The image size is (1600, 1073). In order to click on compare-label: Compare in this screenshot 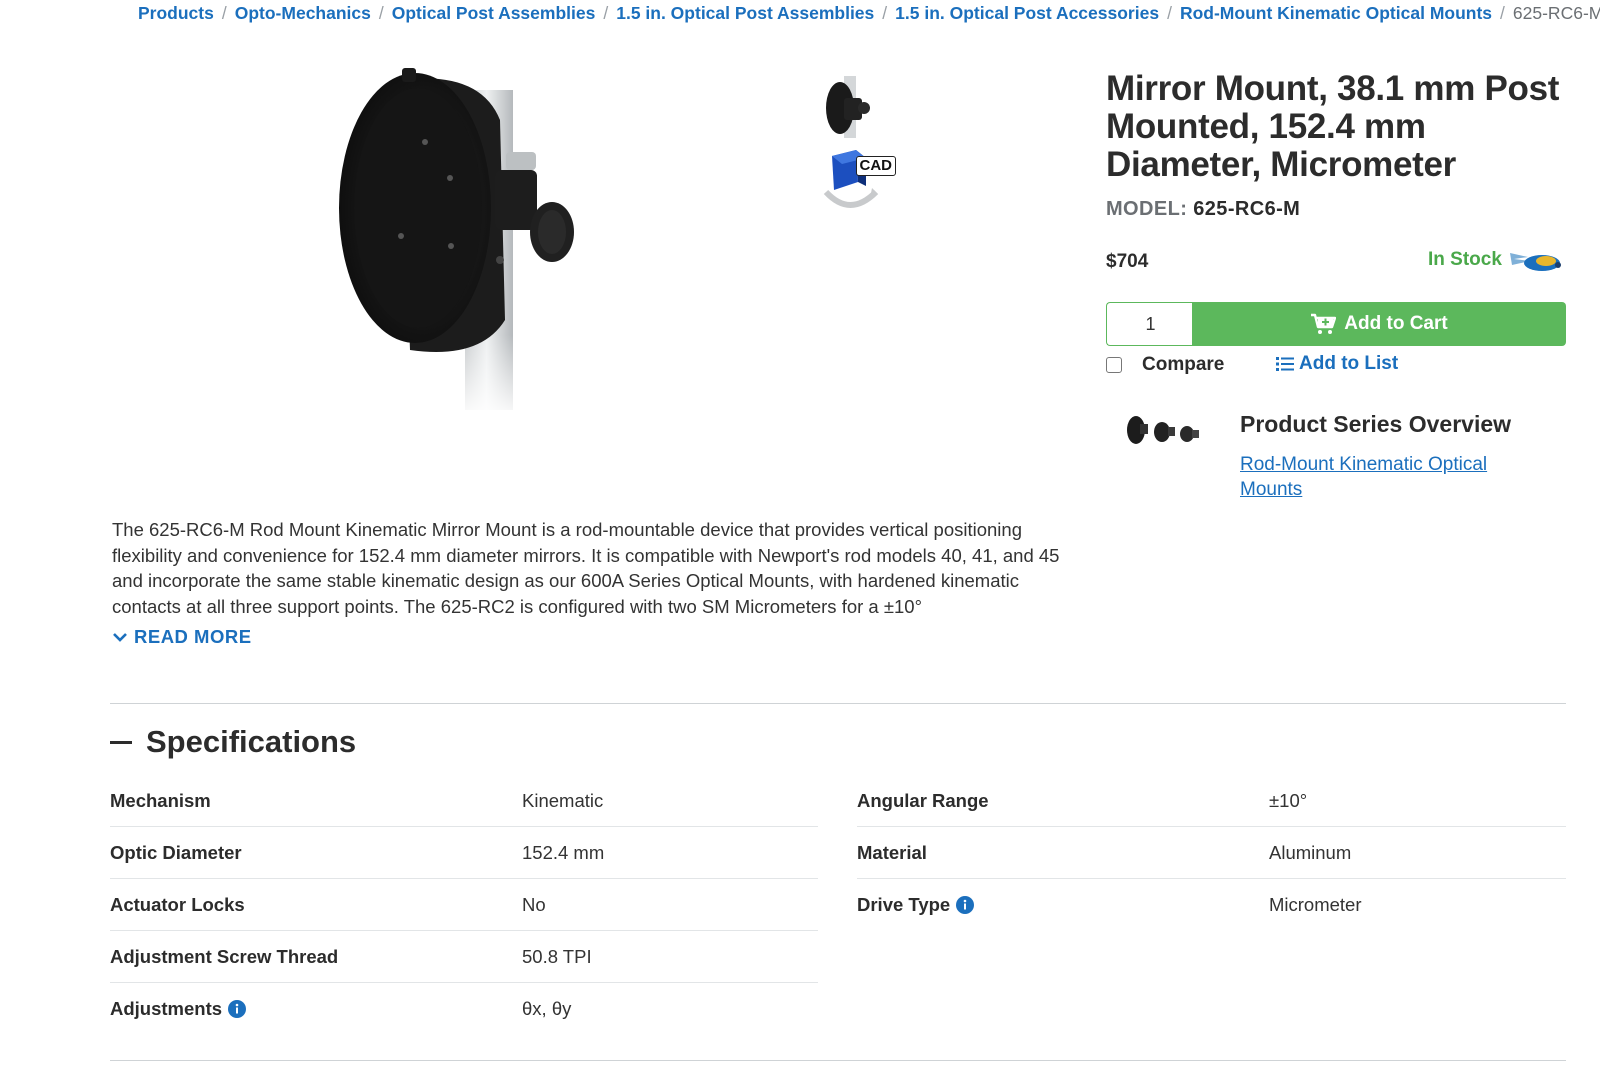, I will do `click(1183, 365)`.